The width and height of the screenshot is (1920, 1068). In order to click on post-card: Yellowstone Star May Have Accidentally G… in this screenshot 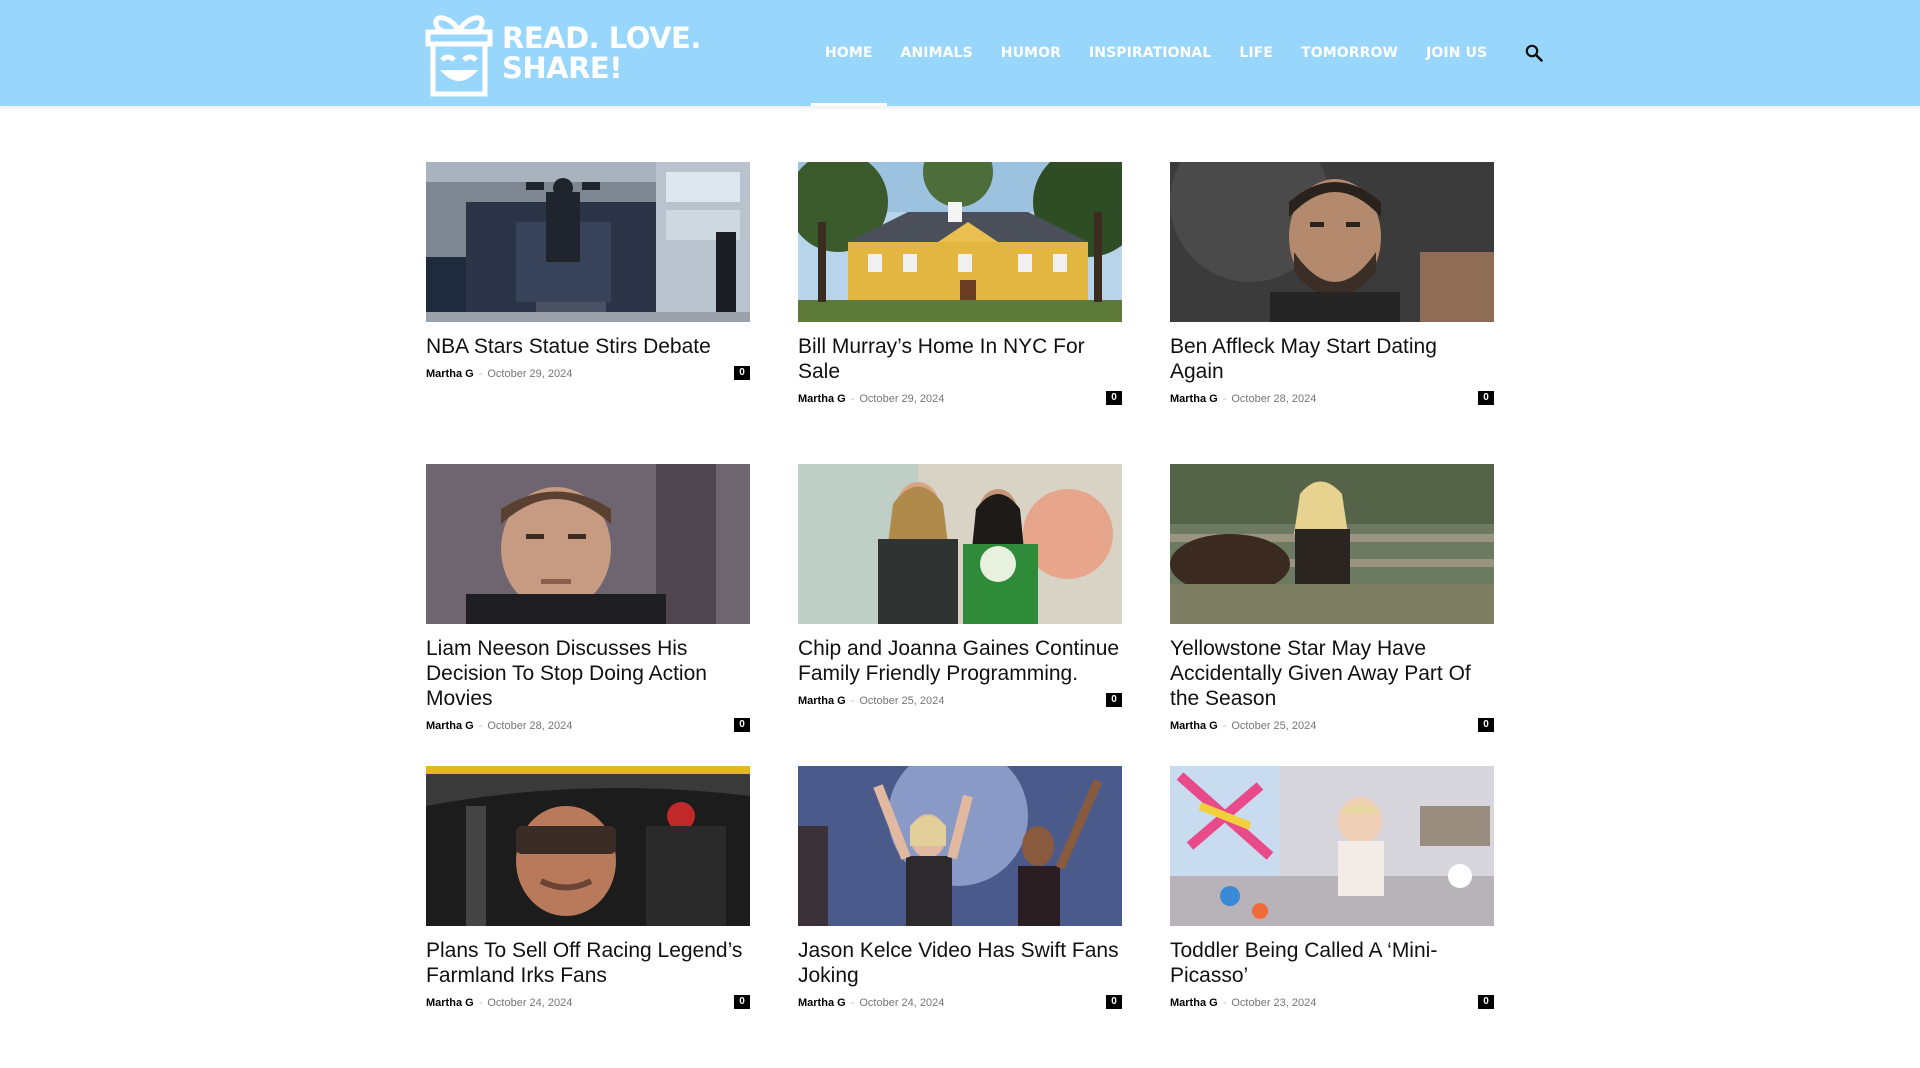, I will do `click(1332, 615)`.